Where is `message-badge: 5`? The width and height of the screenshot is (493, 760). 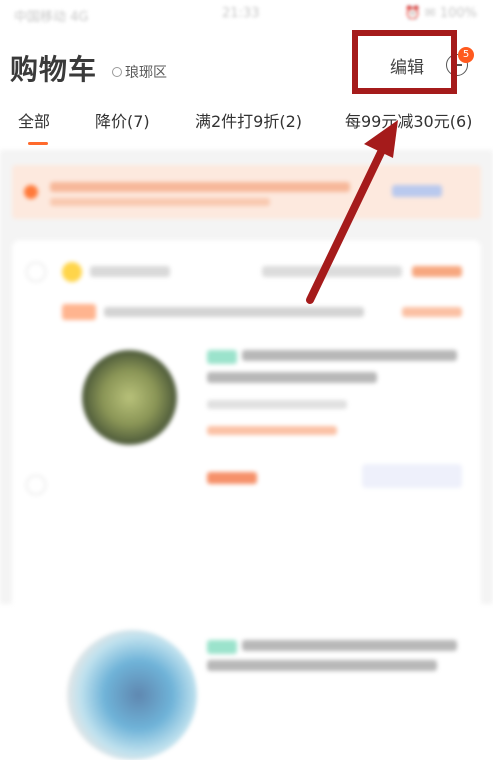
message-badge: 5 is located at coordinates (466, 55).